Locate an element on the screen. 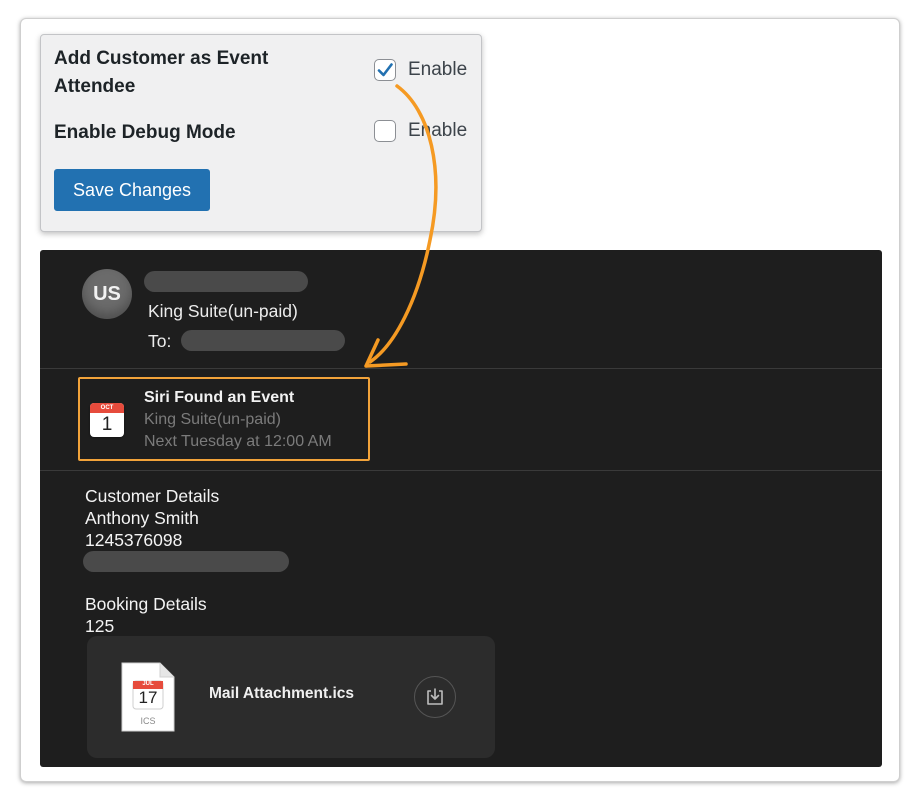 This screenshot has width=921, height=800. redacted-customer-email is located at coordinates (186, 561).